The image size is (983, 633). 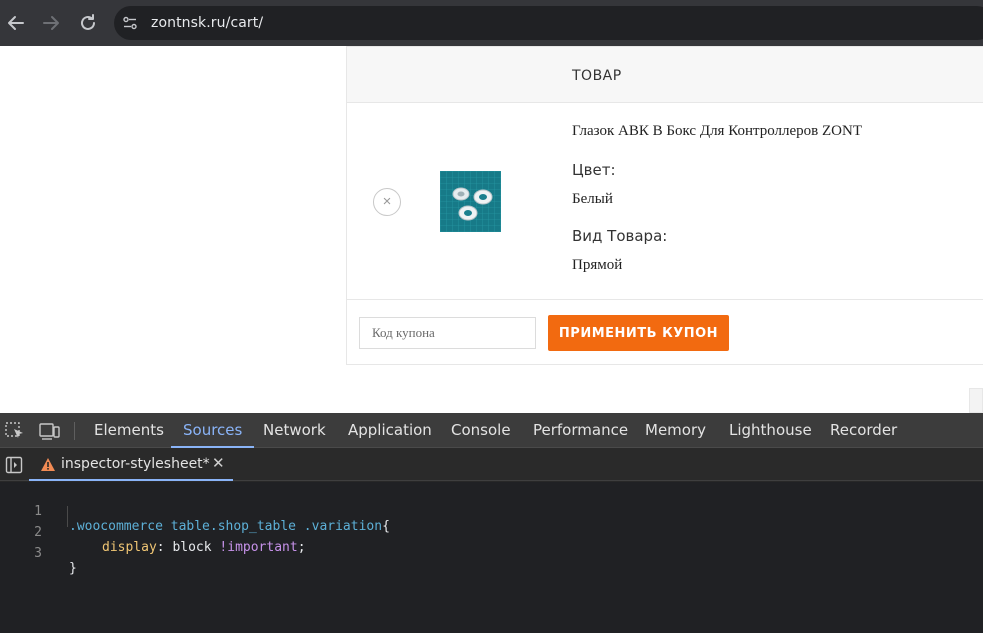 What do you see at coordinates (48, 464) in the screenshot?
I see `warning-icon` at bounding box center [48, 464].